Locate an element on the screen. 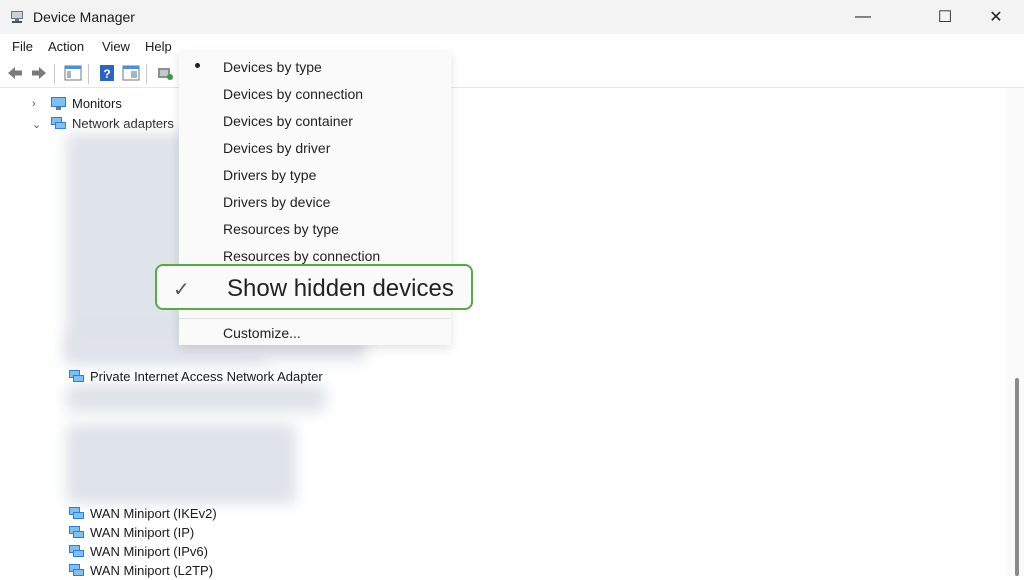 The image size is (1024, 580). view-icon is located at coordinates (131, 73).